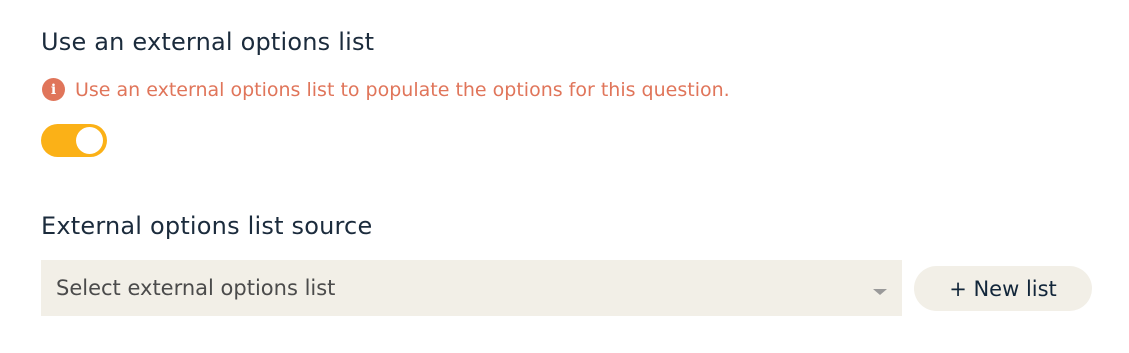  What do you see at coordinates (74, 140) in the screenshot?
I see `external-options-toggle` at bounding box center [74, 140].